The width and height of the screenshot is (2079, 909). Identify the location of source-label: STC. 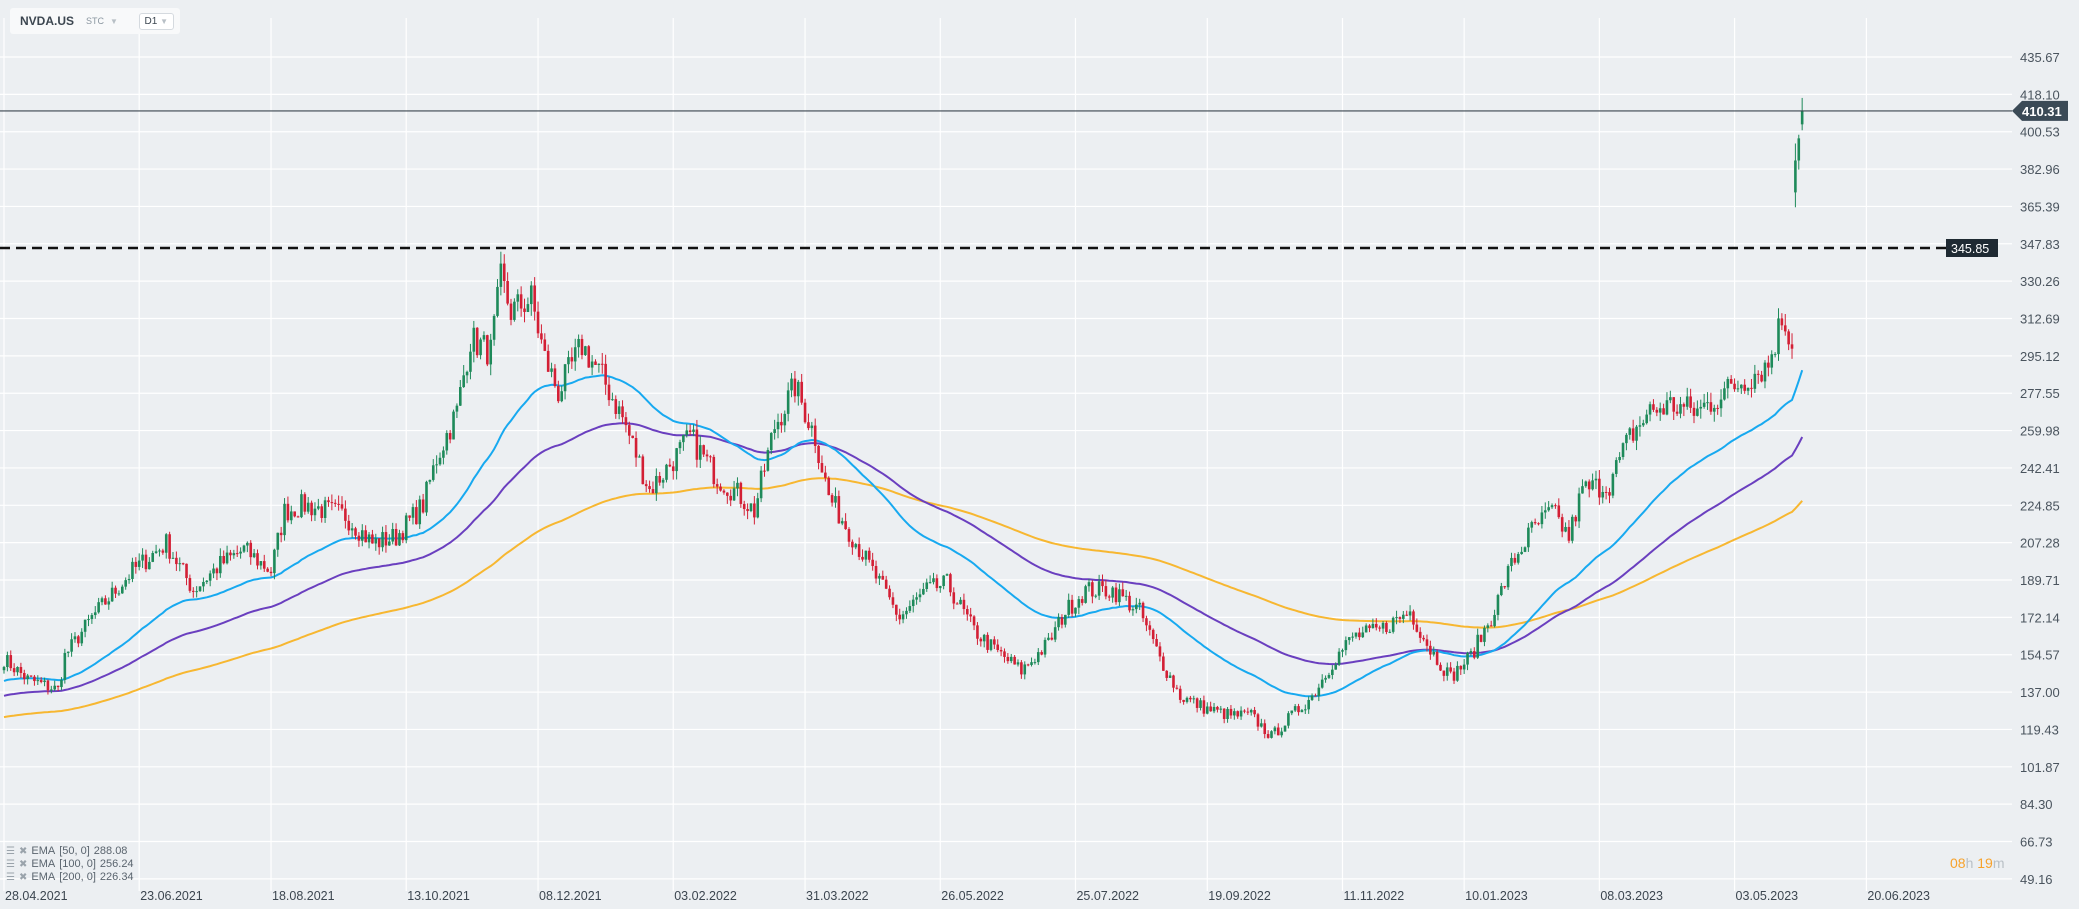
(95, 21).